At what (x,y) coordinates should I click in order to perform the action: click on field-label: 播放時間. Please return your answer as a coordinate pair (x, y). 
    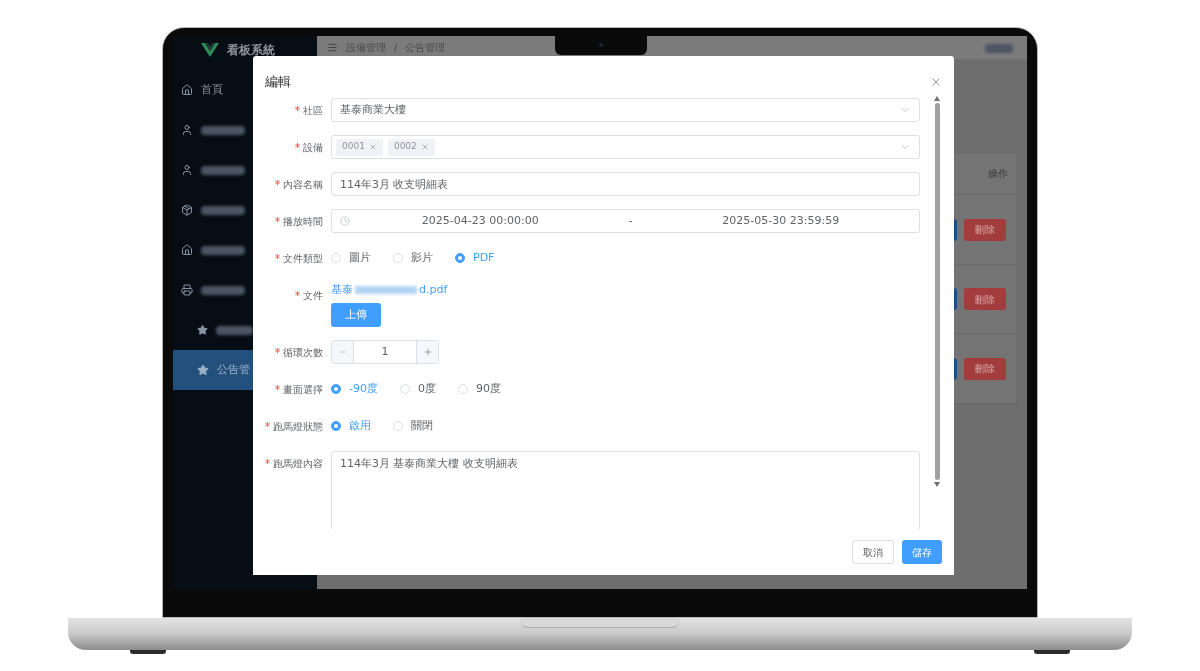
    Looking at the image, I should click on (303, 221).